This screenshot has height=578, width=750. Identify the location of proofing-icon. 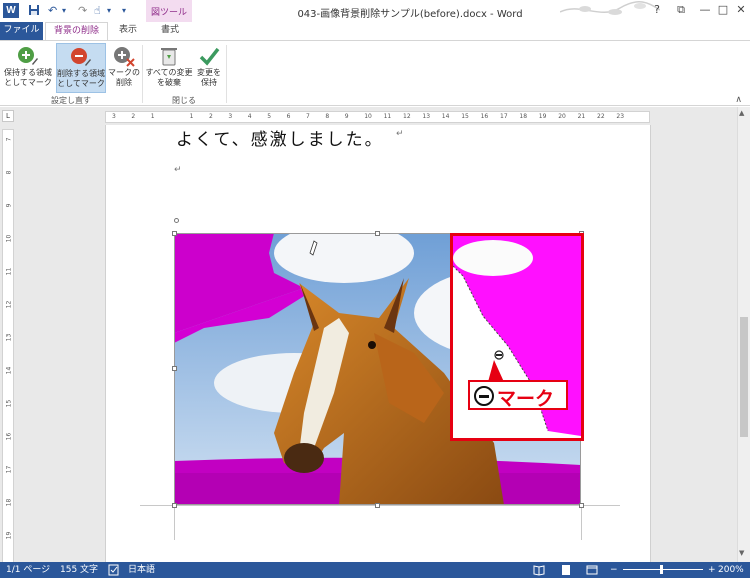
(114, 570).